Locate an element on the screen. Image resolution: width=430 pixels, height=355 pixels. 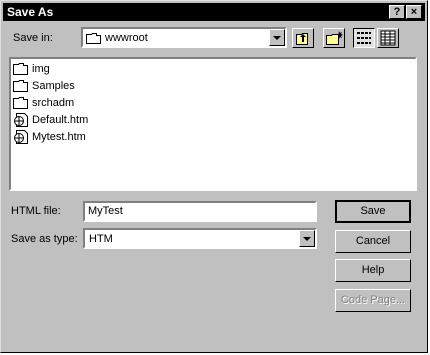
up-one-level-button is located at coordinates (303, 38).